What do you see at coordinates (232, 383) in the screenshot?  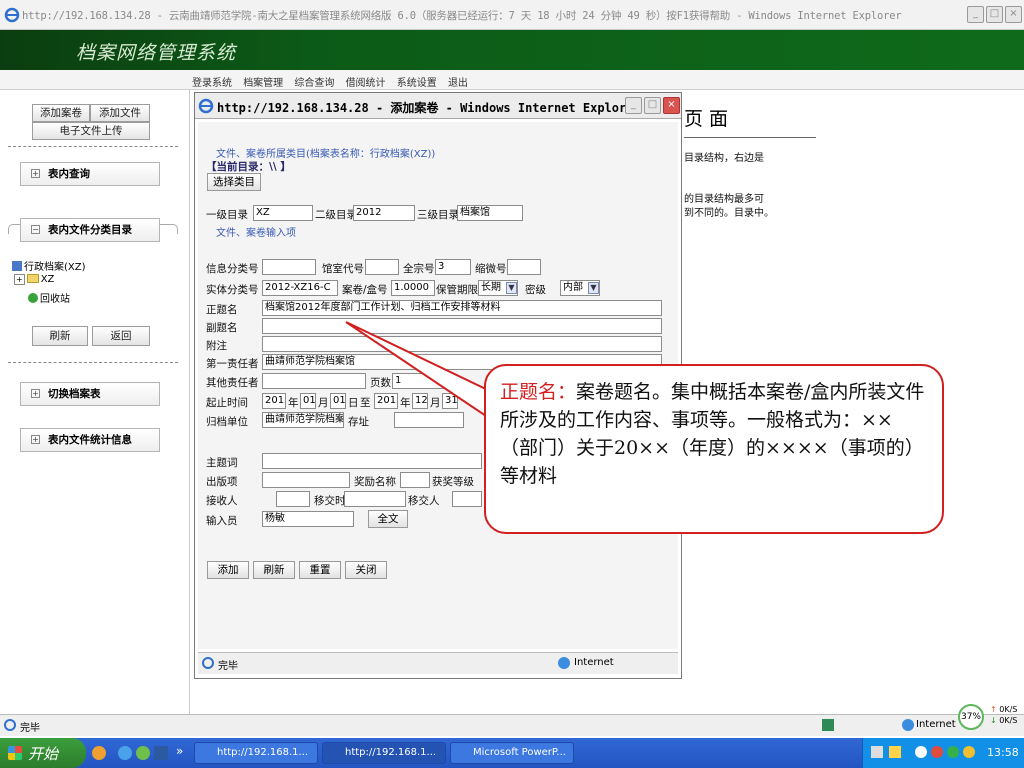 I see `other-resp-label: 其他责任者` at bounding box center [232, 383].